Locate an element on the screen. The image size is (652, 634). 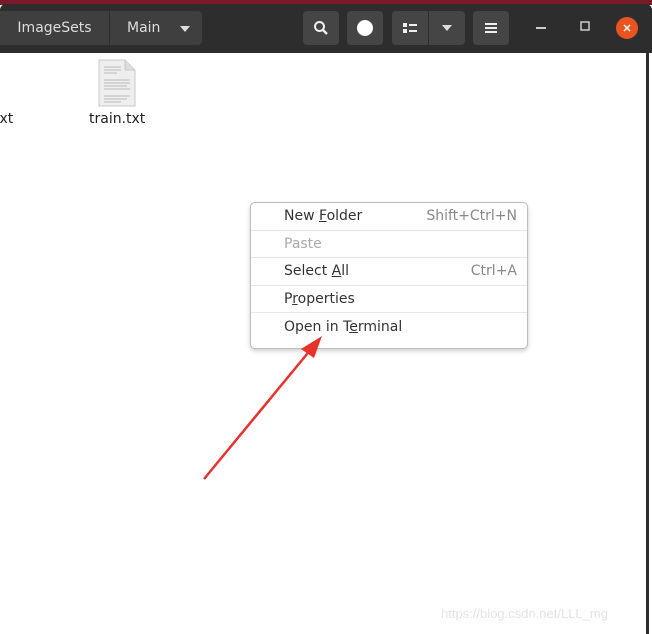
view-options-button is located at coordinates (447, 28).